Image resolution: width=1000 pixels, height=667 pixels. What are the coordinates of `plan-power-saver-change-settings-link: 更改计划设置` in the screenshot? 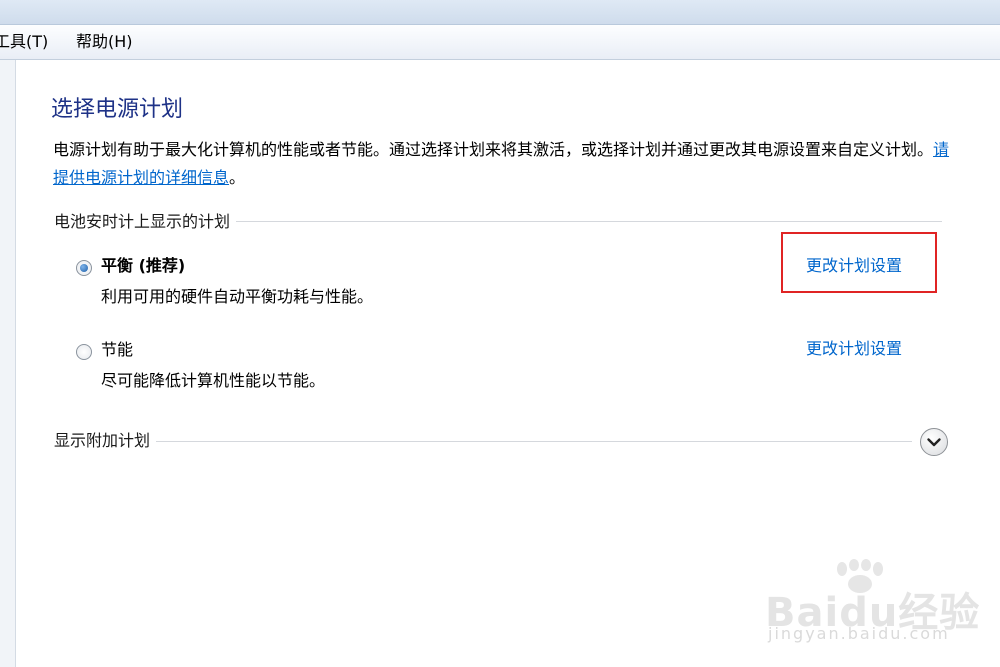 It's located at (854, 349).